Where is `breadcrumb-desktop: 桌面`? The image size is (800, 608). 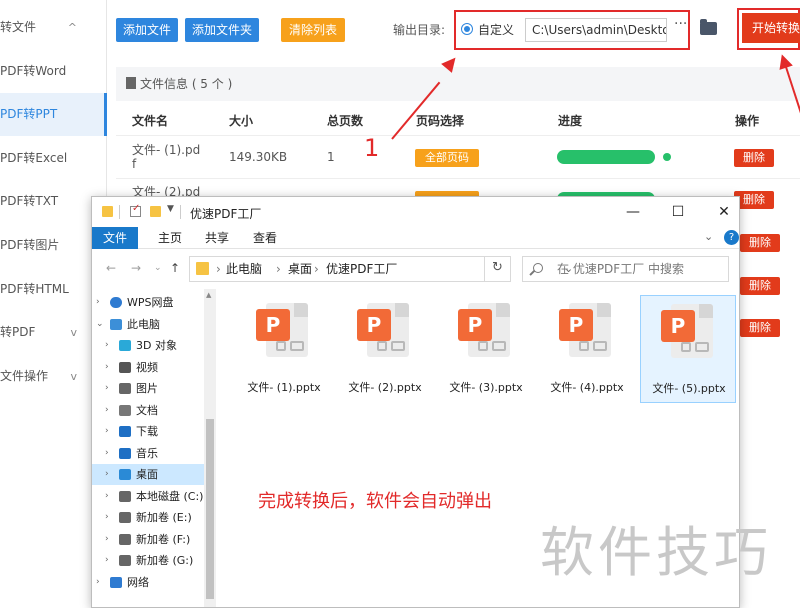 breadcrumb-desktop: 桌面 is located at coordinates (300, 269).